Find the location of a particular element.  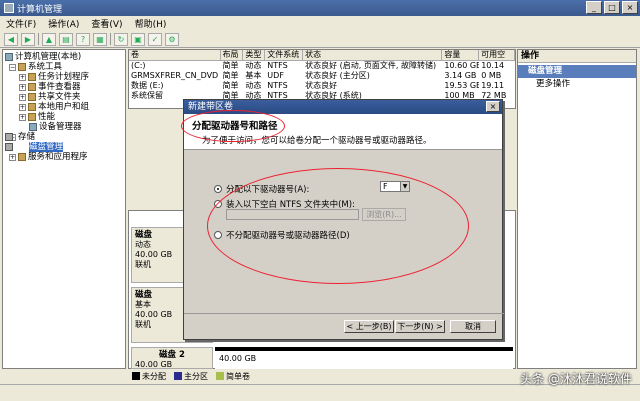

window-title: 计算机管理 is located at coordinates (40, 9).